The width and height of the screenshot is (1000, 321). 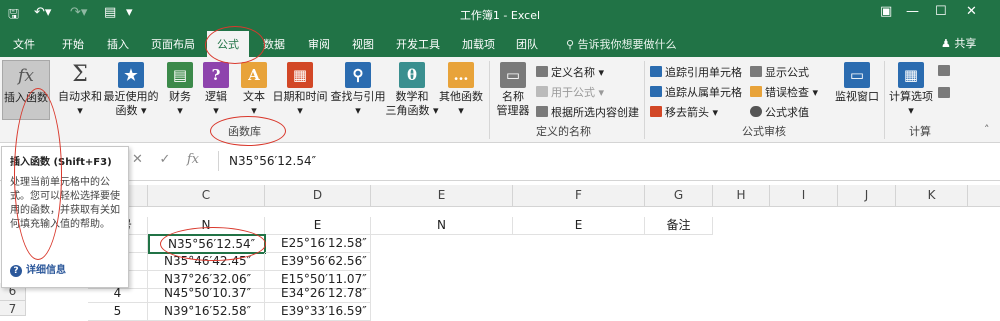 What do you see at coordinates (216, 90) in the screenshot?
I see `logical-button: ? 逻辑 ▾` at bounding box center [216, 90].